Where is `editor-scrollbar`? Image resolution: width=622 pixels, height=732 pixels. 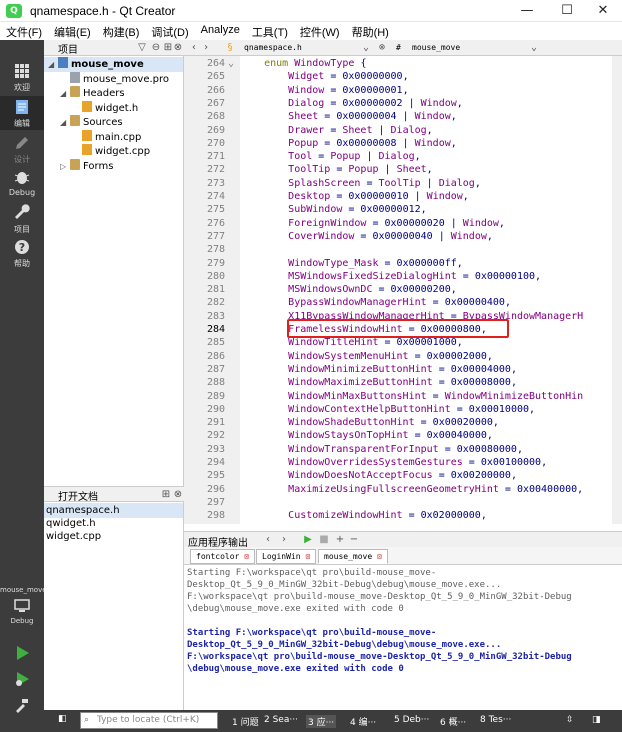 editor-scrollbar is located at coordinates (617, 290).